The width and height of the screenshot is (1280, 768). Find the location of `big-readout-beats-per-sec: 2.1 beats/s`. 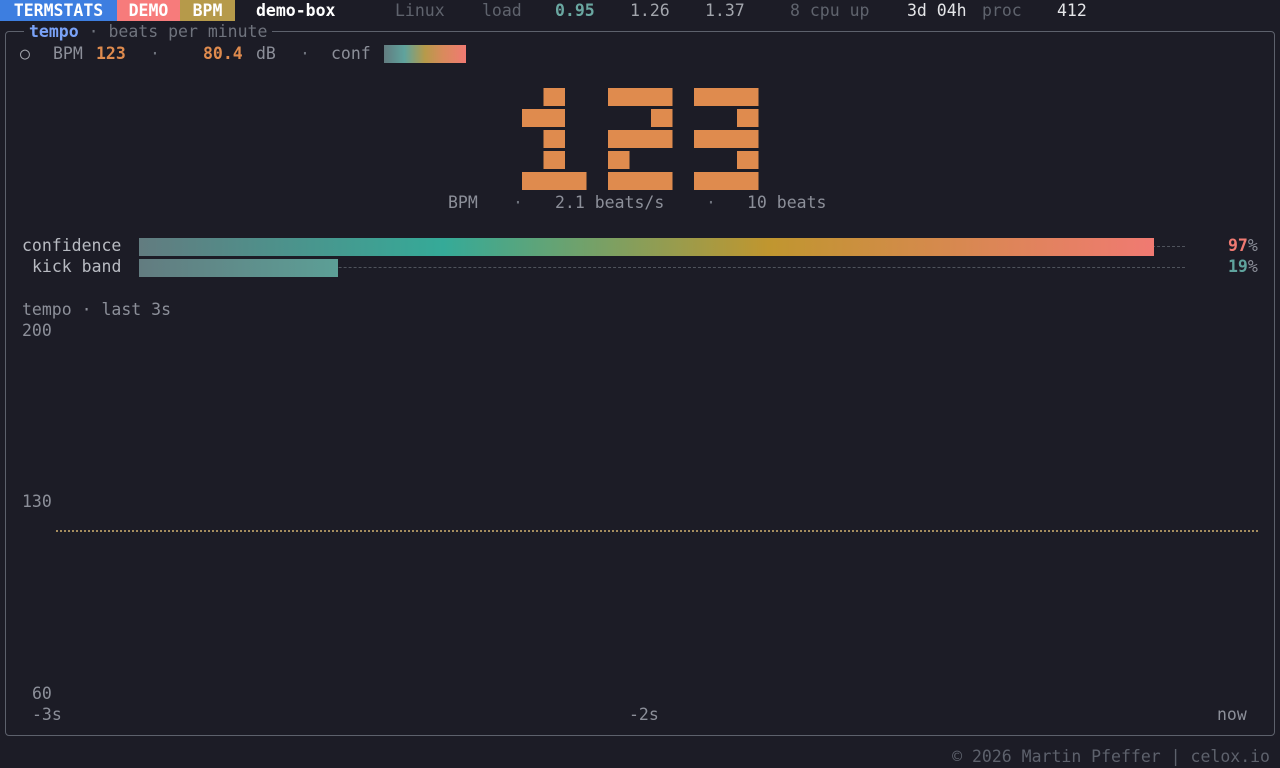

big-readout-beats-per-sec: 2.1 beats/s is located at coordinates (610, 202).